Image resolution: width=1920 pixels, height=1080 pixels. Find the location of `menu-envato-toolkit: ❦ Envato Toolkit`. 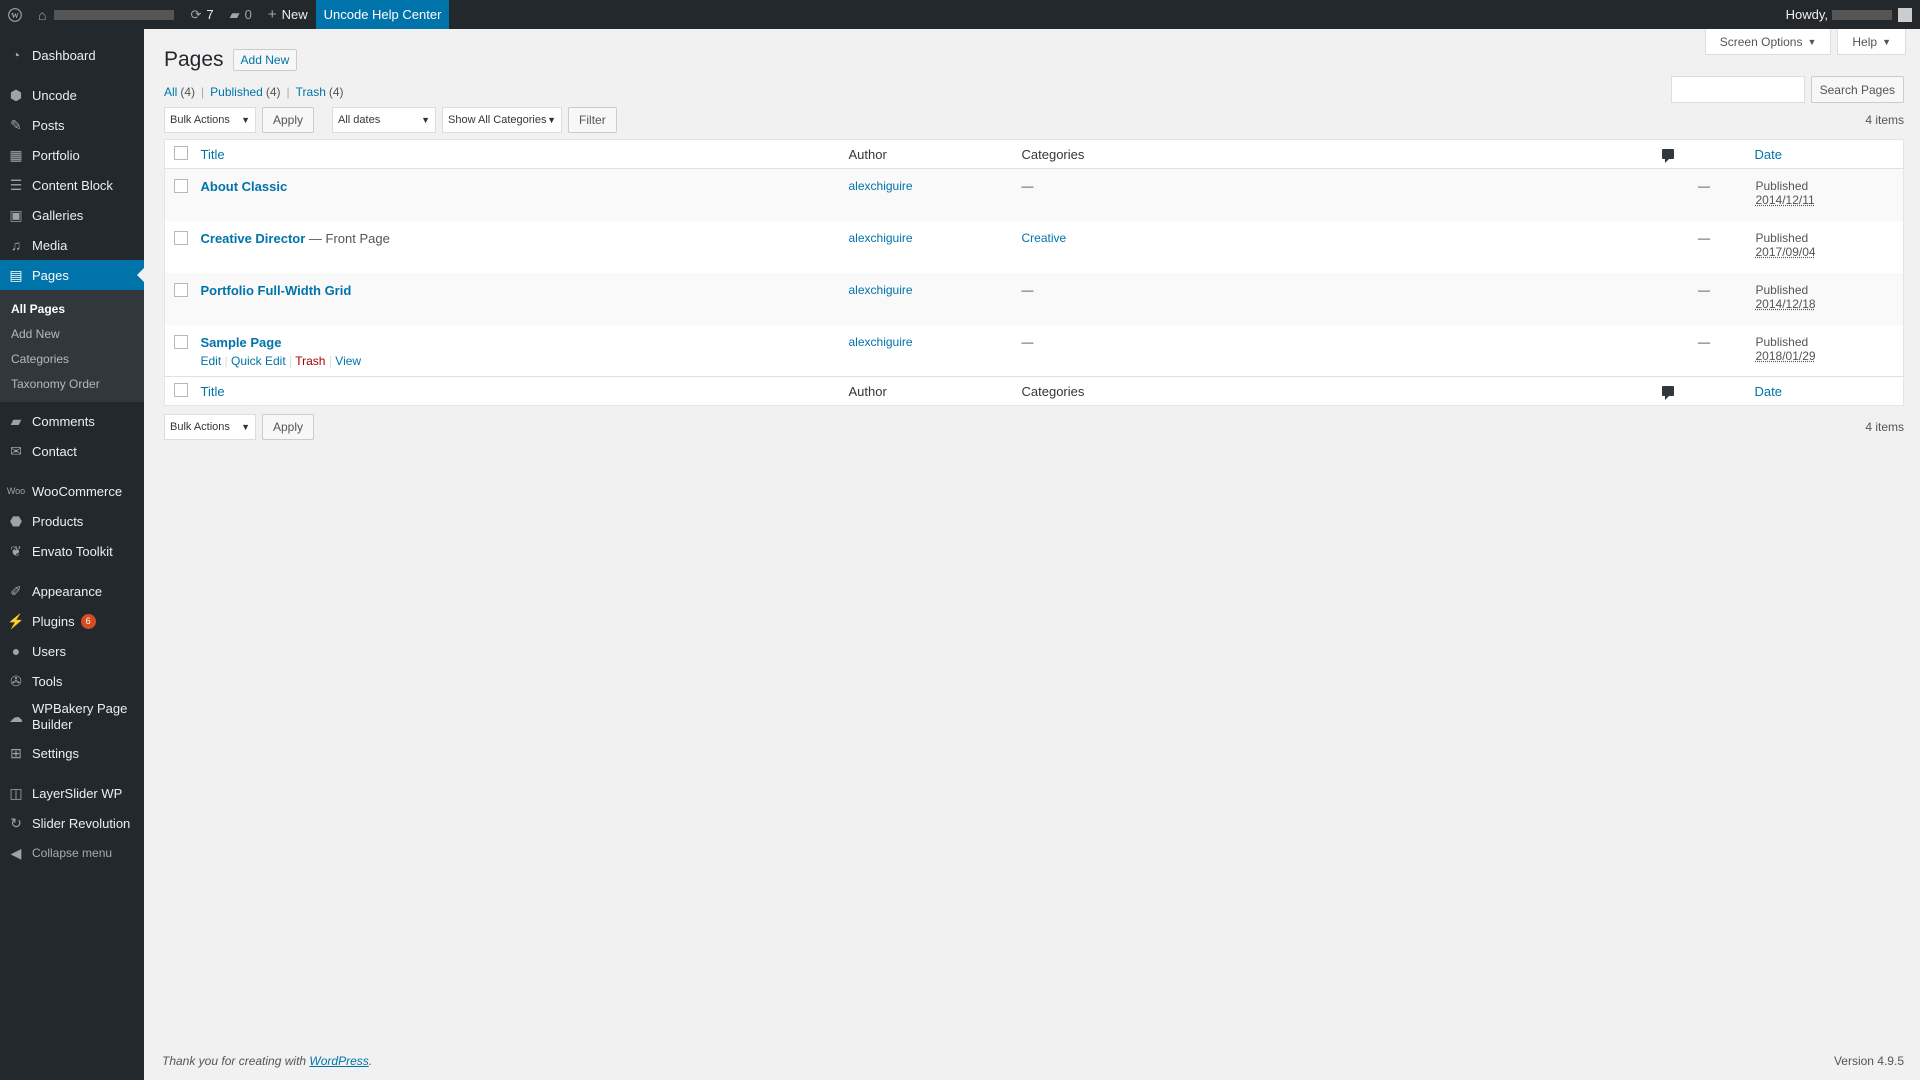

menu-envato-toolkit: ❦ Envato Toolkit is located at coordinates (72, 551).